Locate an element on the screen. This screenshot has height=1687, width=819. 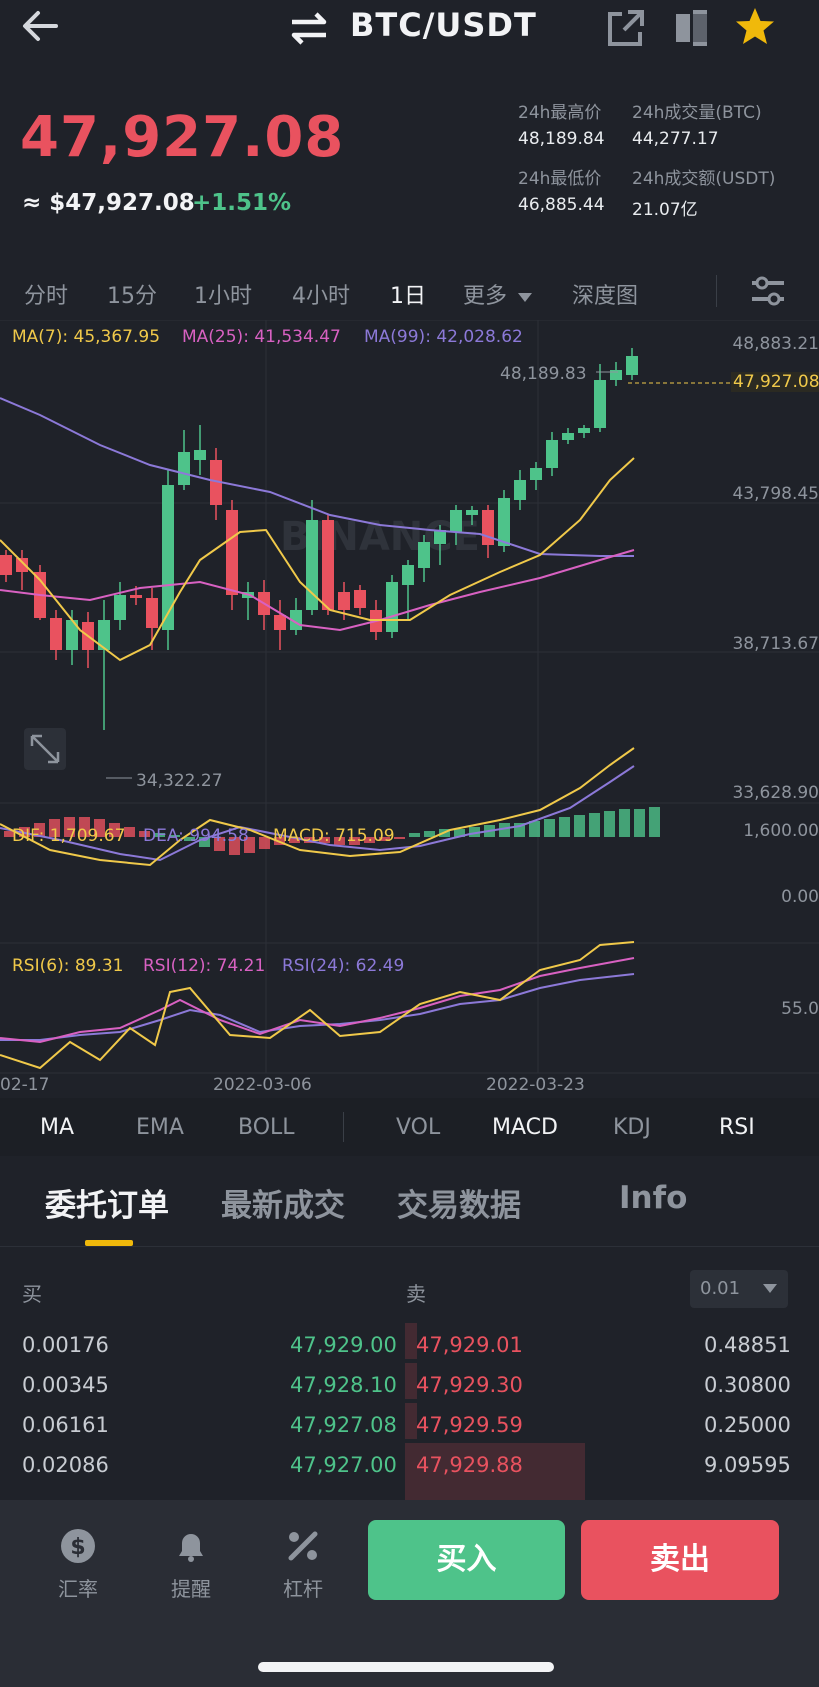
ma99-legend: MA(99): 42,028.62 is located at coordinates (443, 337).